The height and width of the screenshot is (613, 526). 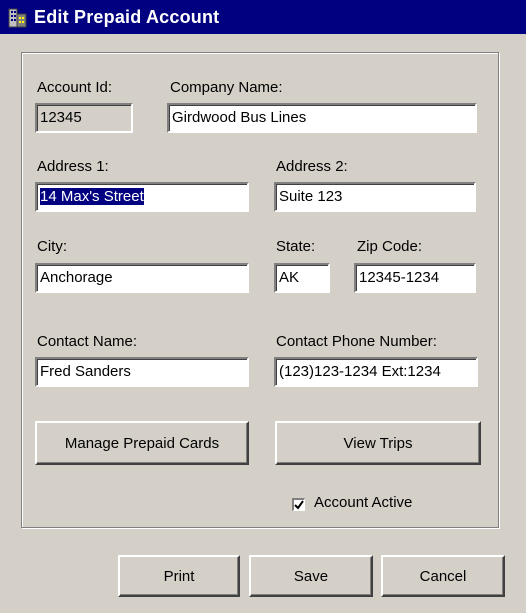 What do you see at coordinates (142, 372) in the screenshot?
I see `contact-name-field: Fred Sanders` at bounding box center [142, 372].